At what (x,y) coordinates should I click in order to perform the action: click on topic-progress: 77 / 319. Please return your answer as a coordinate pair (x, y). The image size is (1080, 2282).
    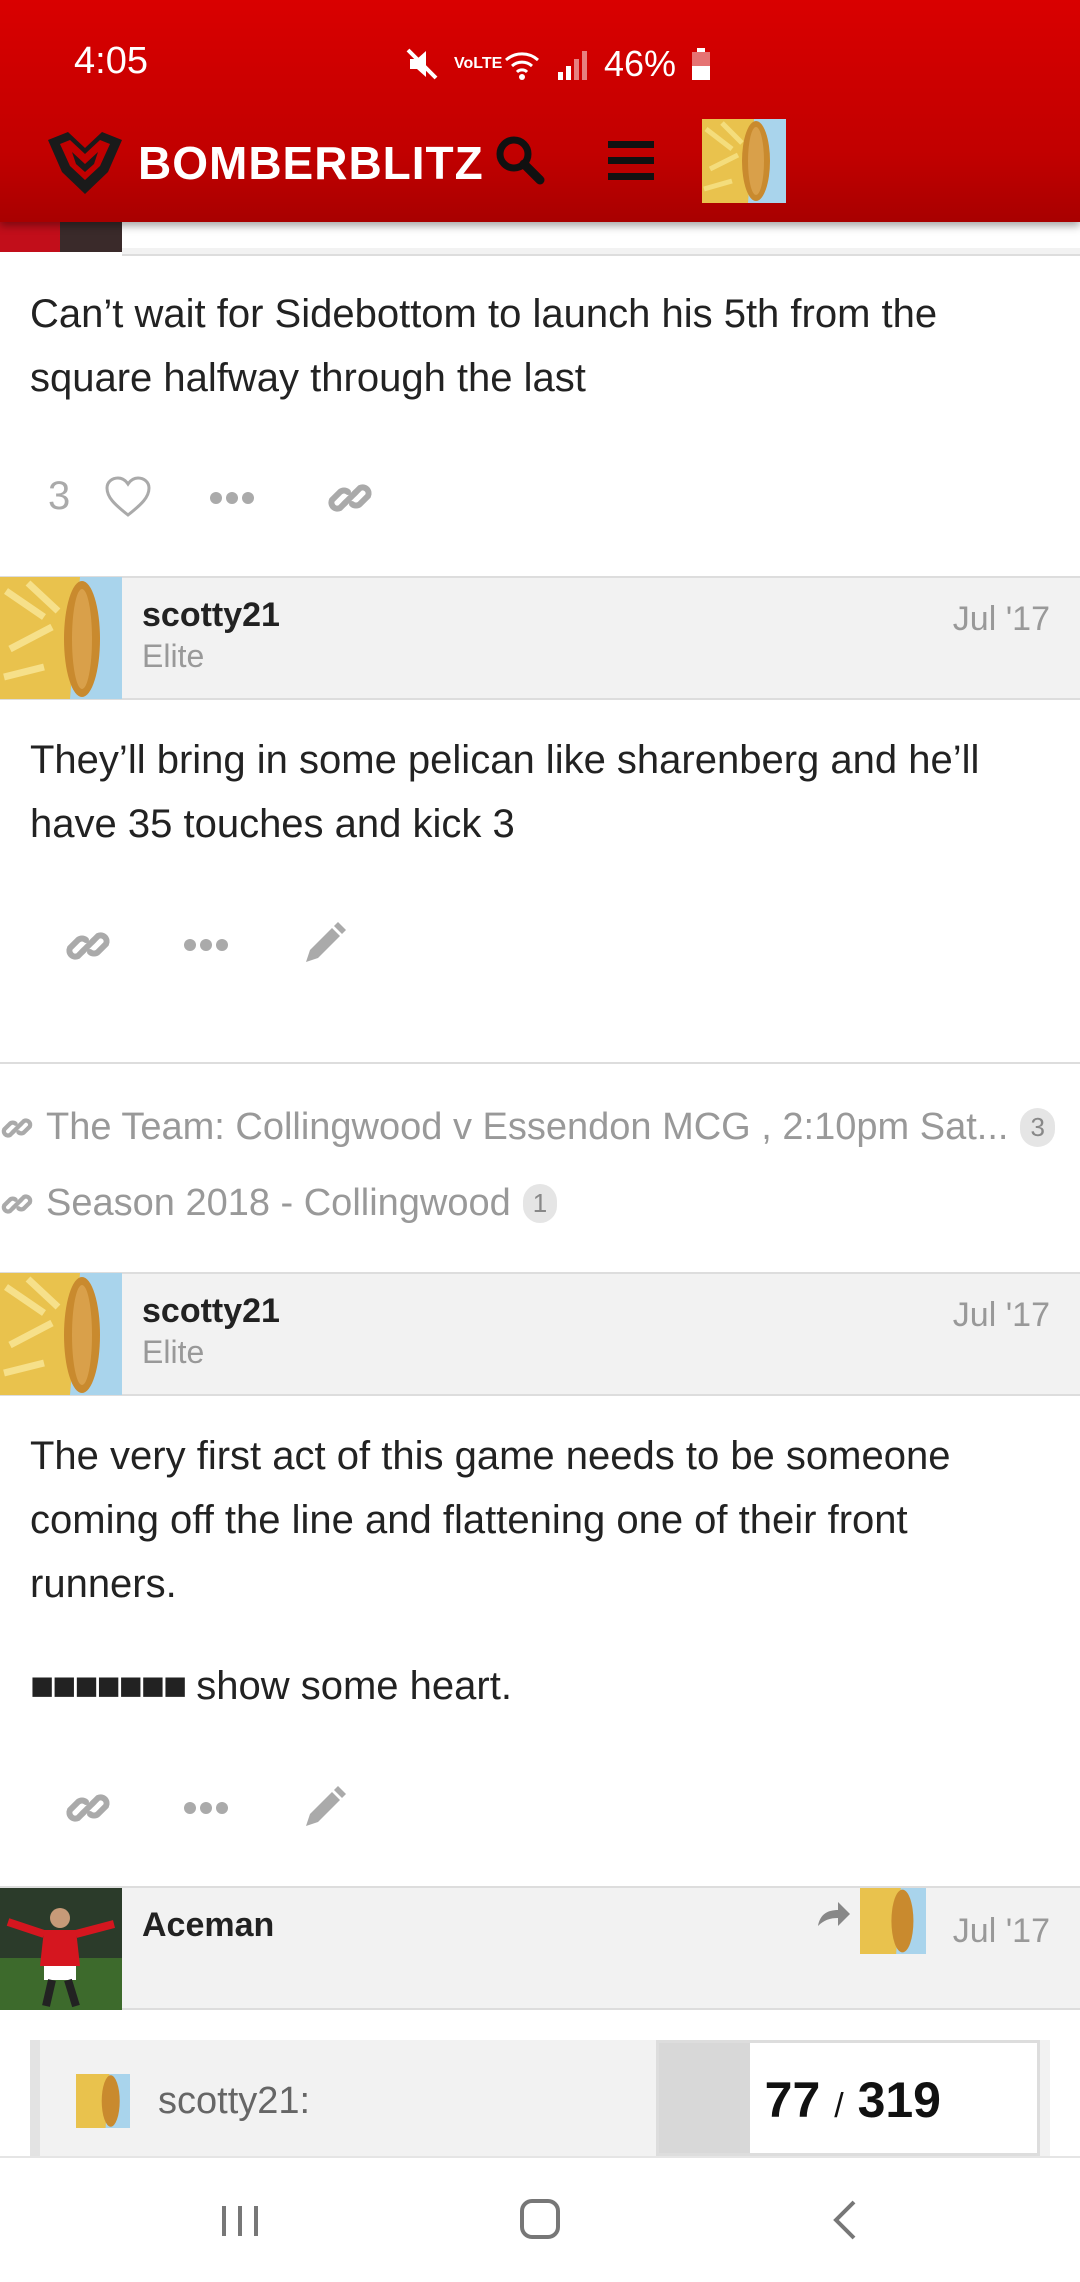
    Looking at the image, I should click on (848, 2098).